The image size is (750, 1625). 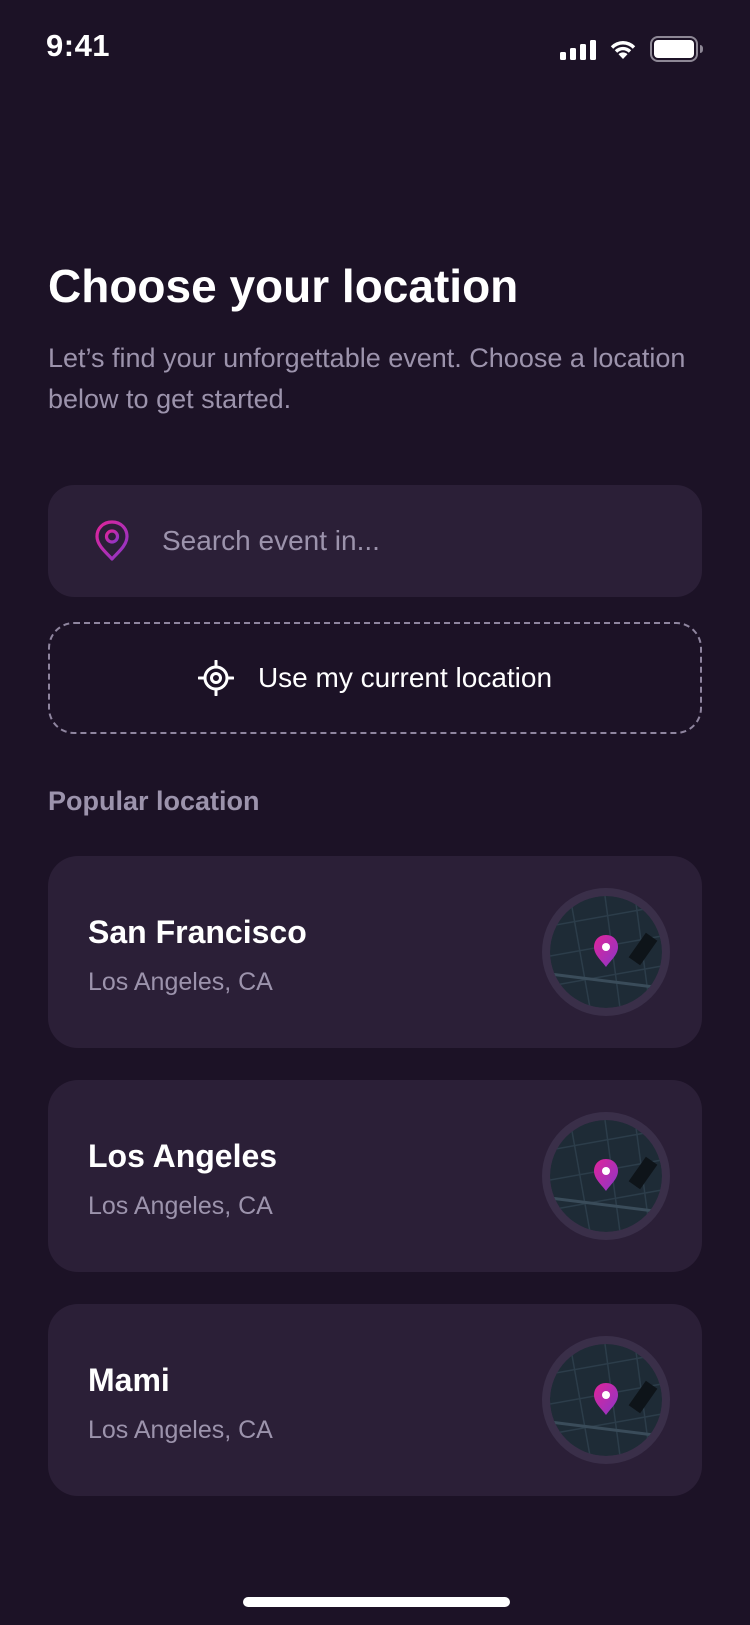 I want to click on location-card-mami: Mami Los Angeles, CA, so click(x=375, y=1400).